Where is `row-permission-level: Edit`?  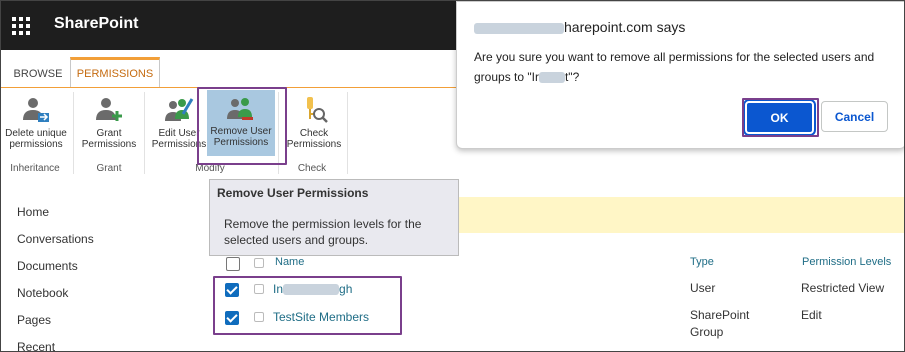
row-permission-level: Edit is located at coordinates (811, 315).